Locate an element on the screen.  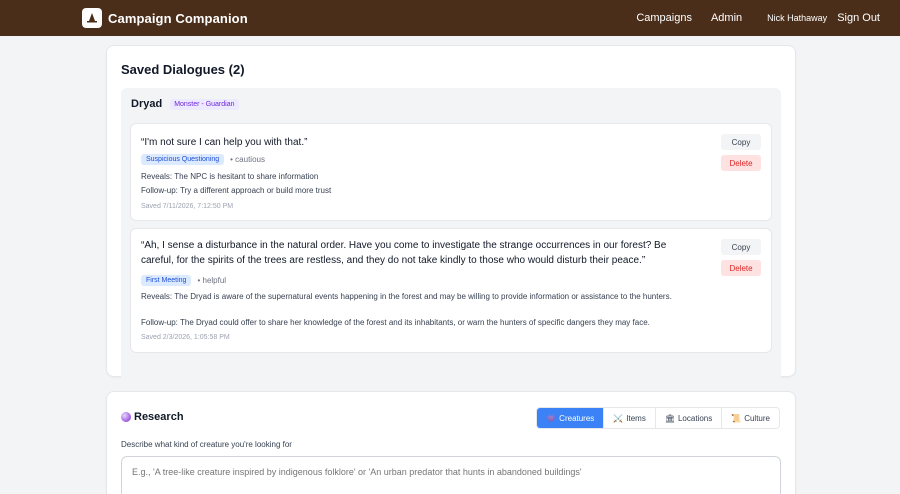
nav-link-admin: Admin is located at coordinates (726, 18).